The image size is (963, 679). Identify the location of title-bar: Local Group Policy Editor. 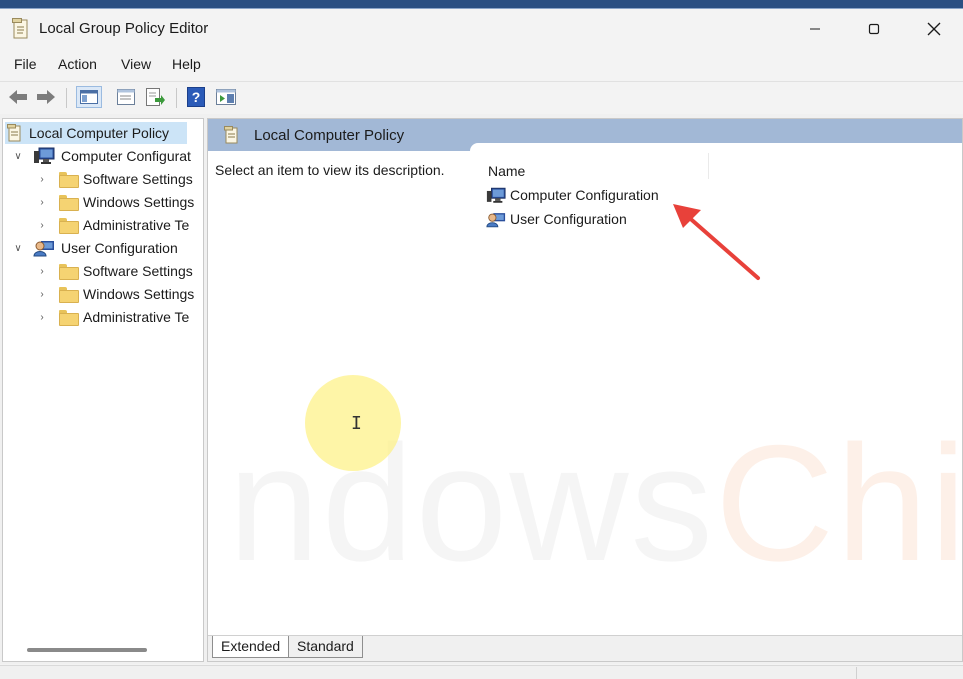
(481, 29).